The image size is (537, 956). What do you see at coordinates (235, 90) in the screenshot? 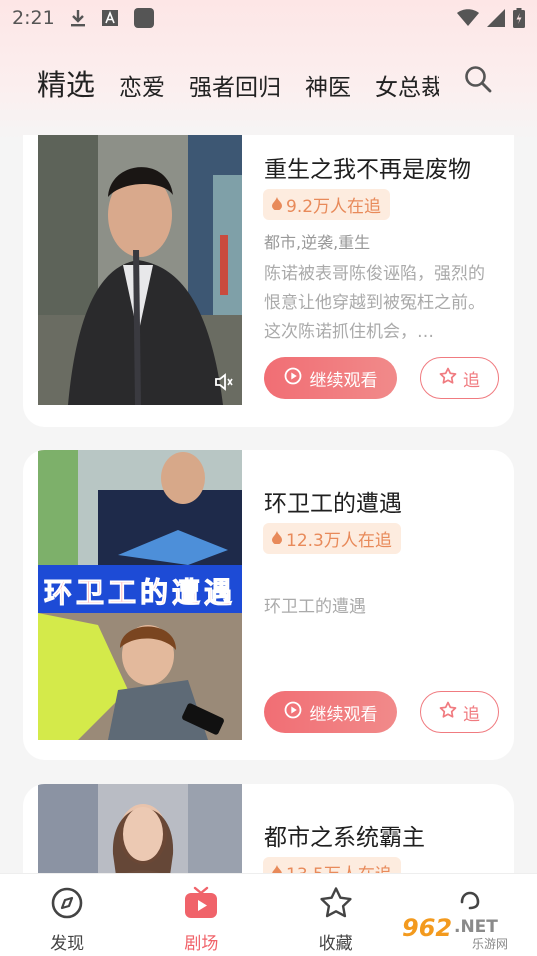
I see `tab-strong-return: 强者回归` at bounding box center [235, 90].